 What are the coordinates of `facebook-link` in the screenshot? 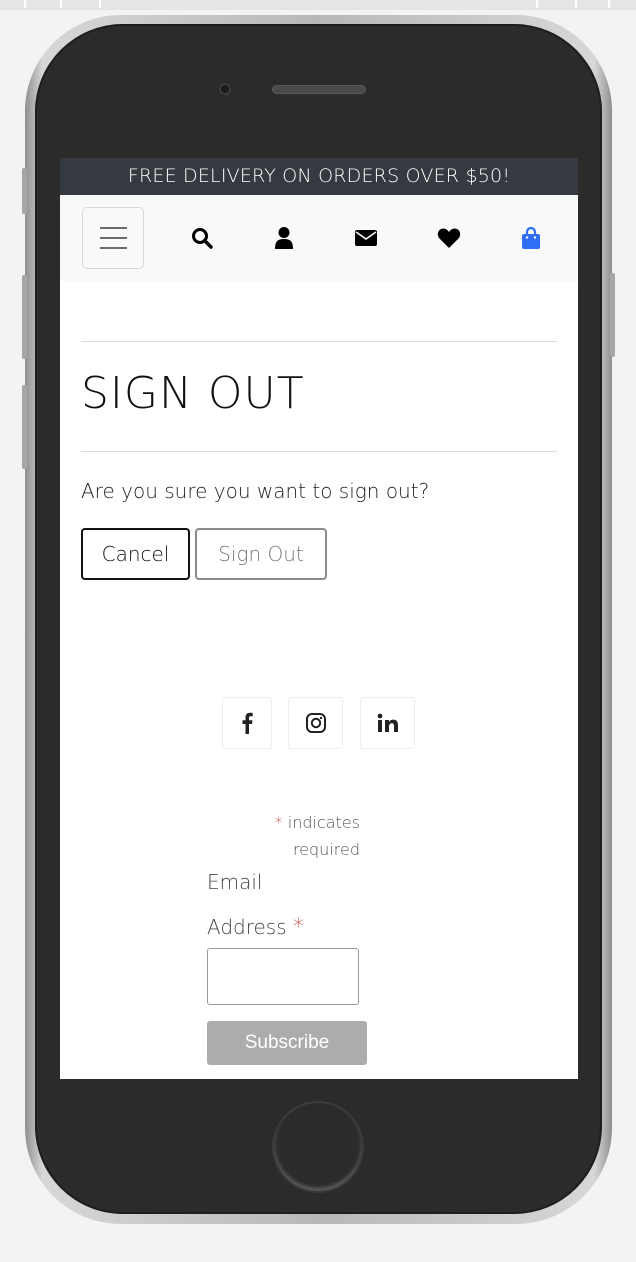 It's located at (247, 723).